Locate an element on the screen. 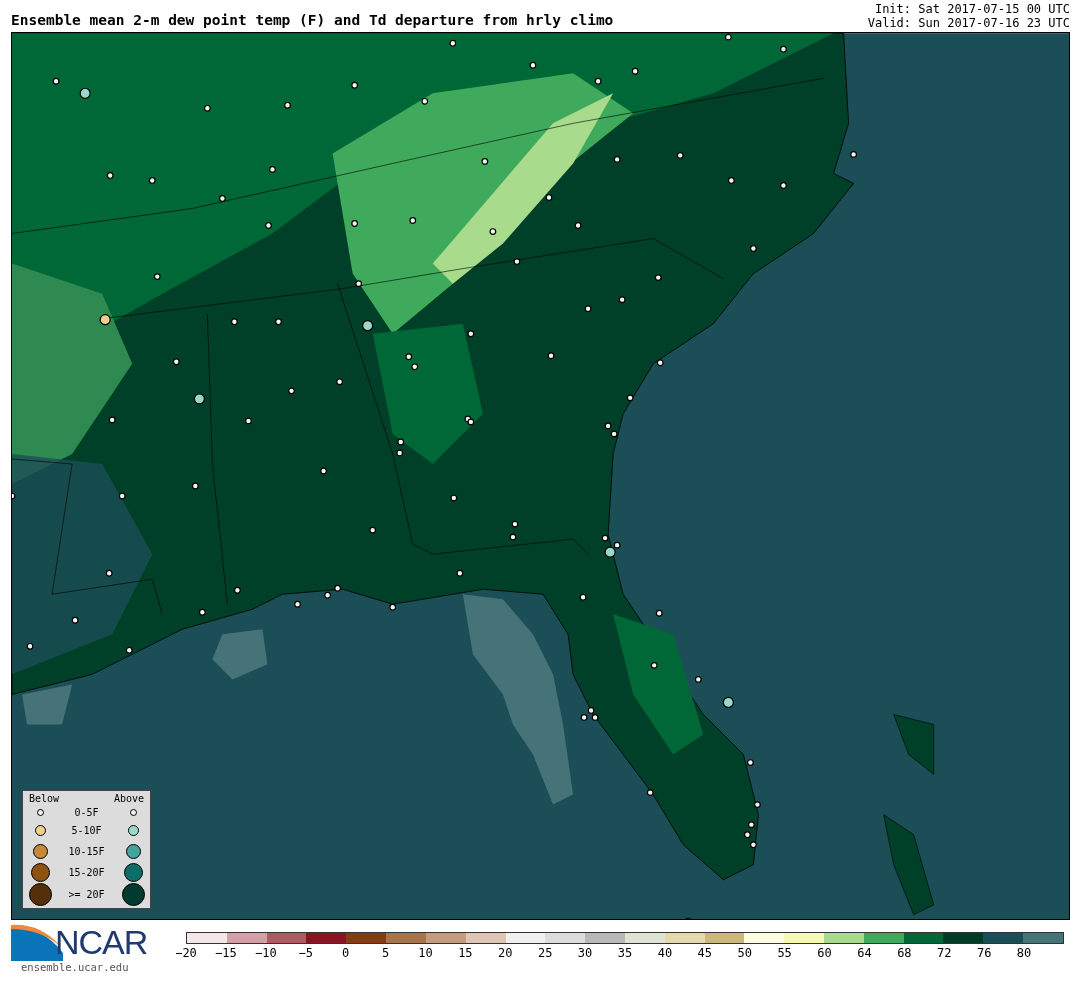 Image resolution: width=1080 pixels, height=988 pixels. scale-tick-label: 30 is located at coordinates (585, 953).